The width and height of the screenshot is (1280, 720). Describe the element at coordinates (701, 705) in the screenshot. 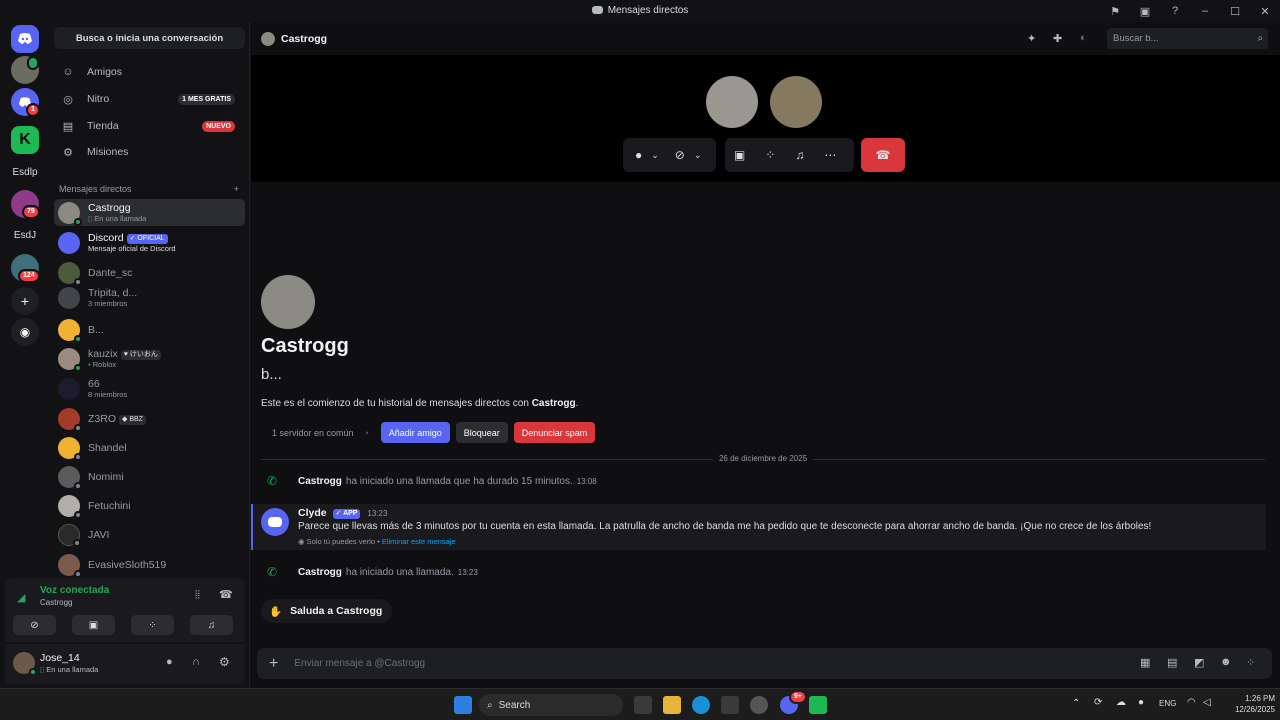

I see `edge-icon` at that location.